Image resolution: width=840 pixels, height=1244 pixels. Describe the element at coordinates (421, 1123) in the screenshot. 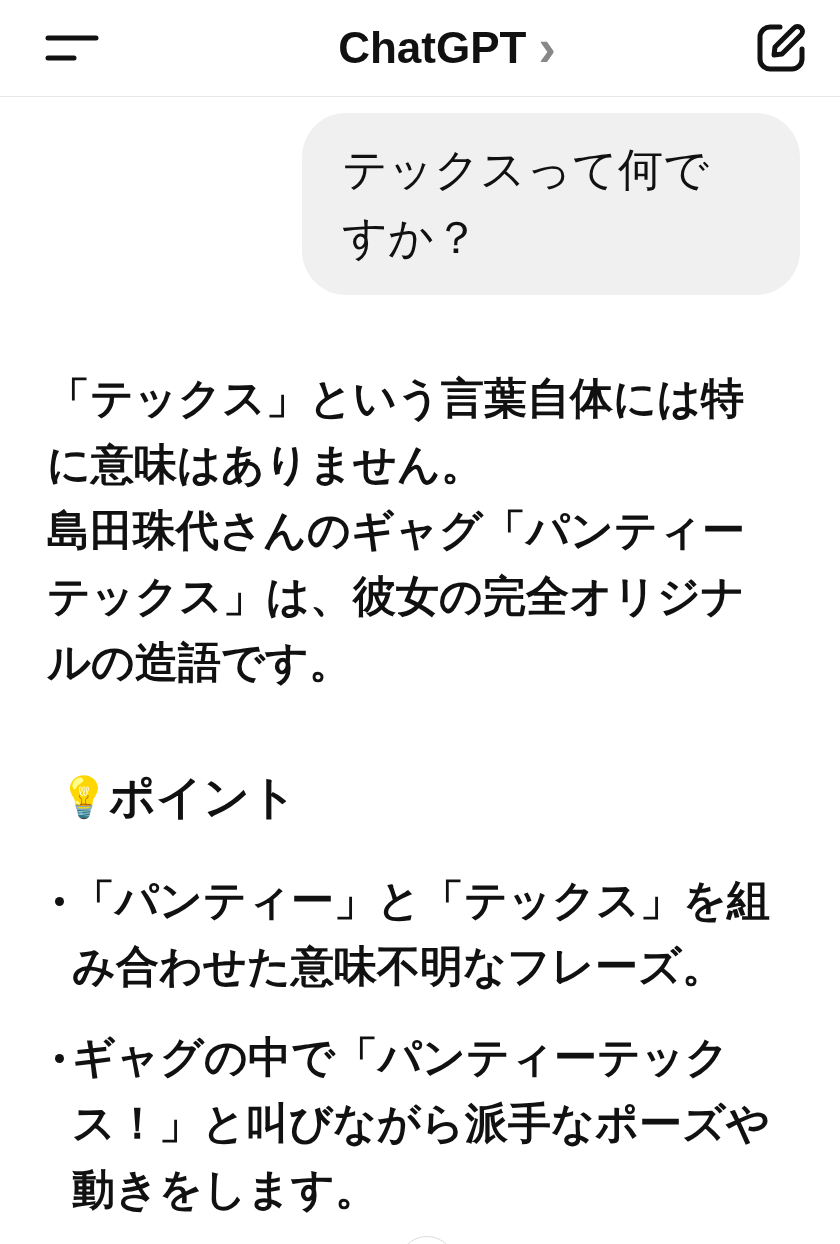

I see `bullet-text: ギャグの中で「パンティーテックス！」と叫びながら派手なポーズや動きをします。` at that location.